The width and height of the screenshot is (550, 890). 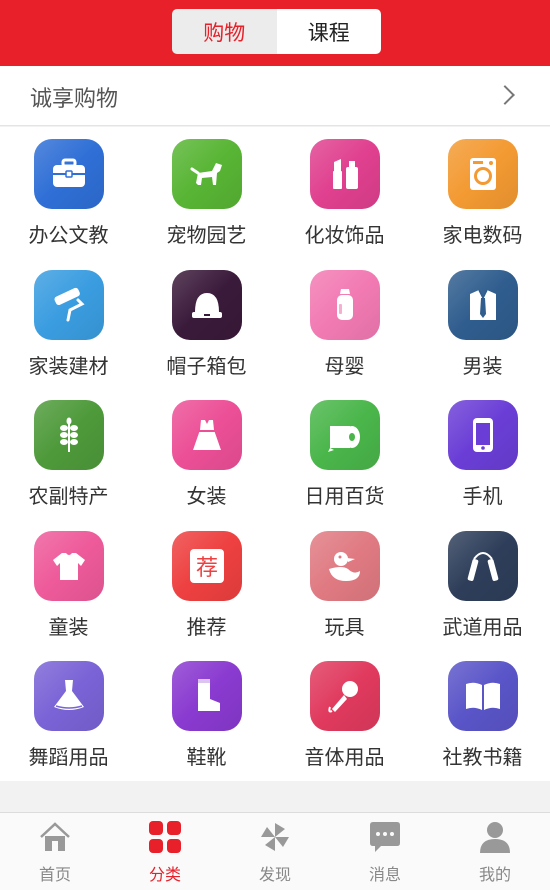 I want to click on category-label: 童装, so click(x=68, y=626).